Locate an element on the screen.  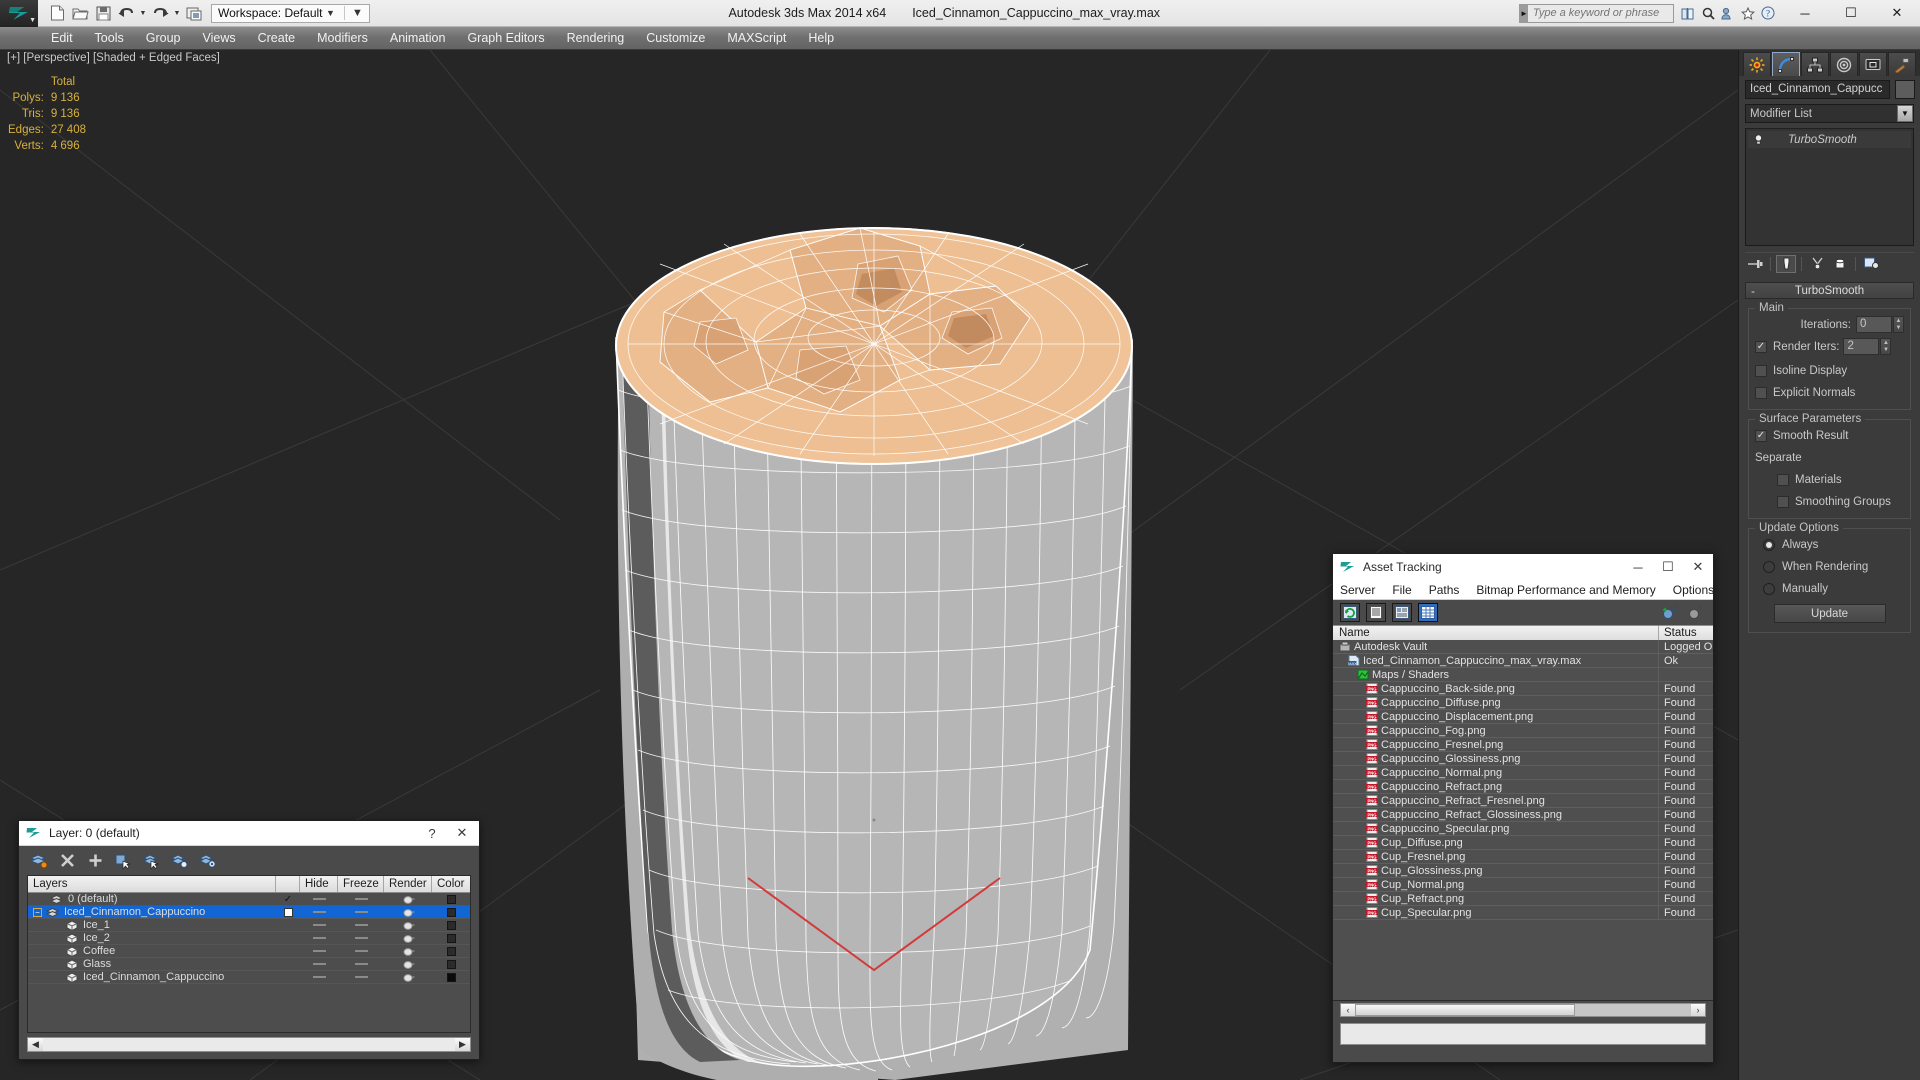
render-iters-spinner: 2 ▲ ▼ is located at coordinates (1867, 346).